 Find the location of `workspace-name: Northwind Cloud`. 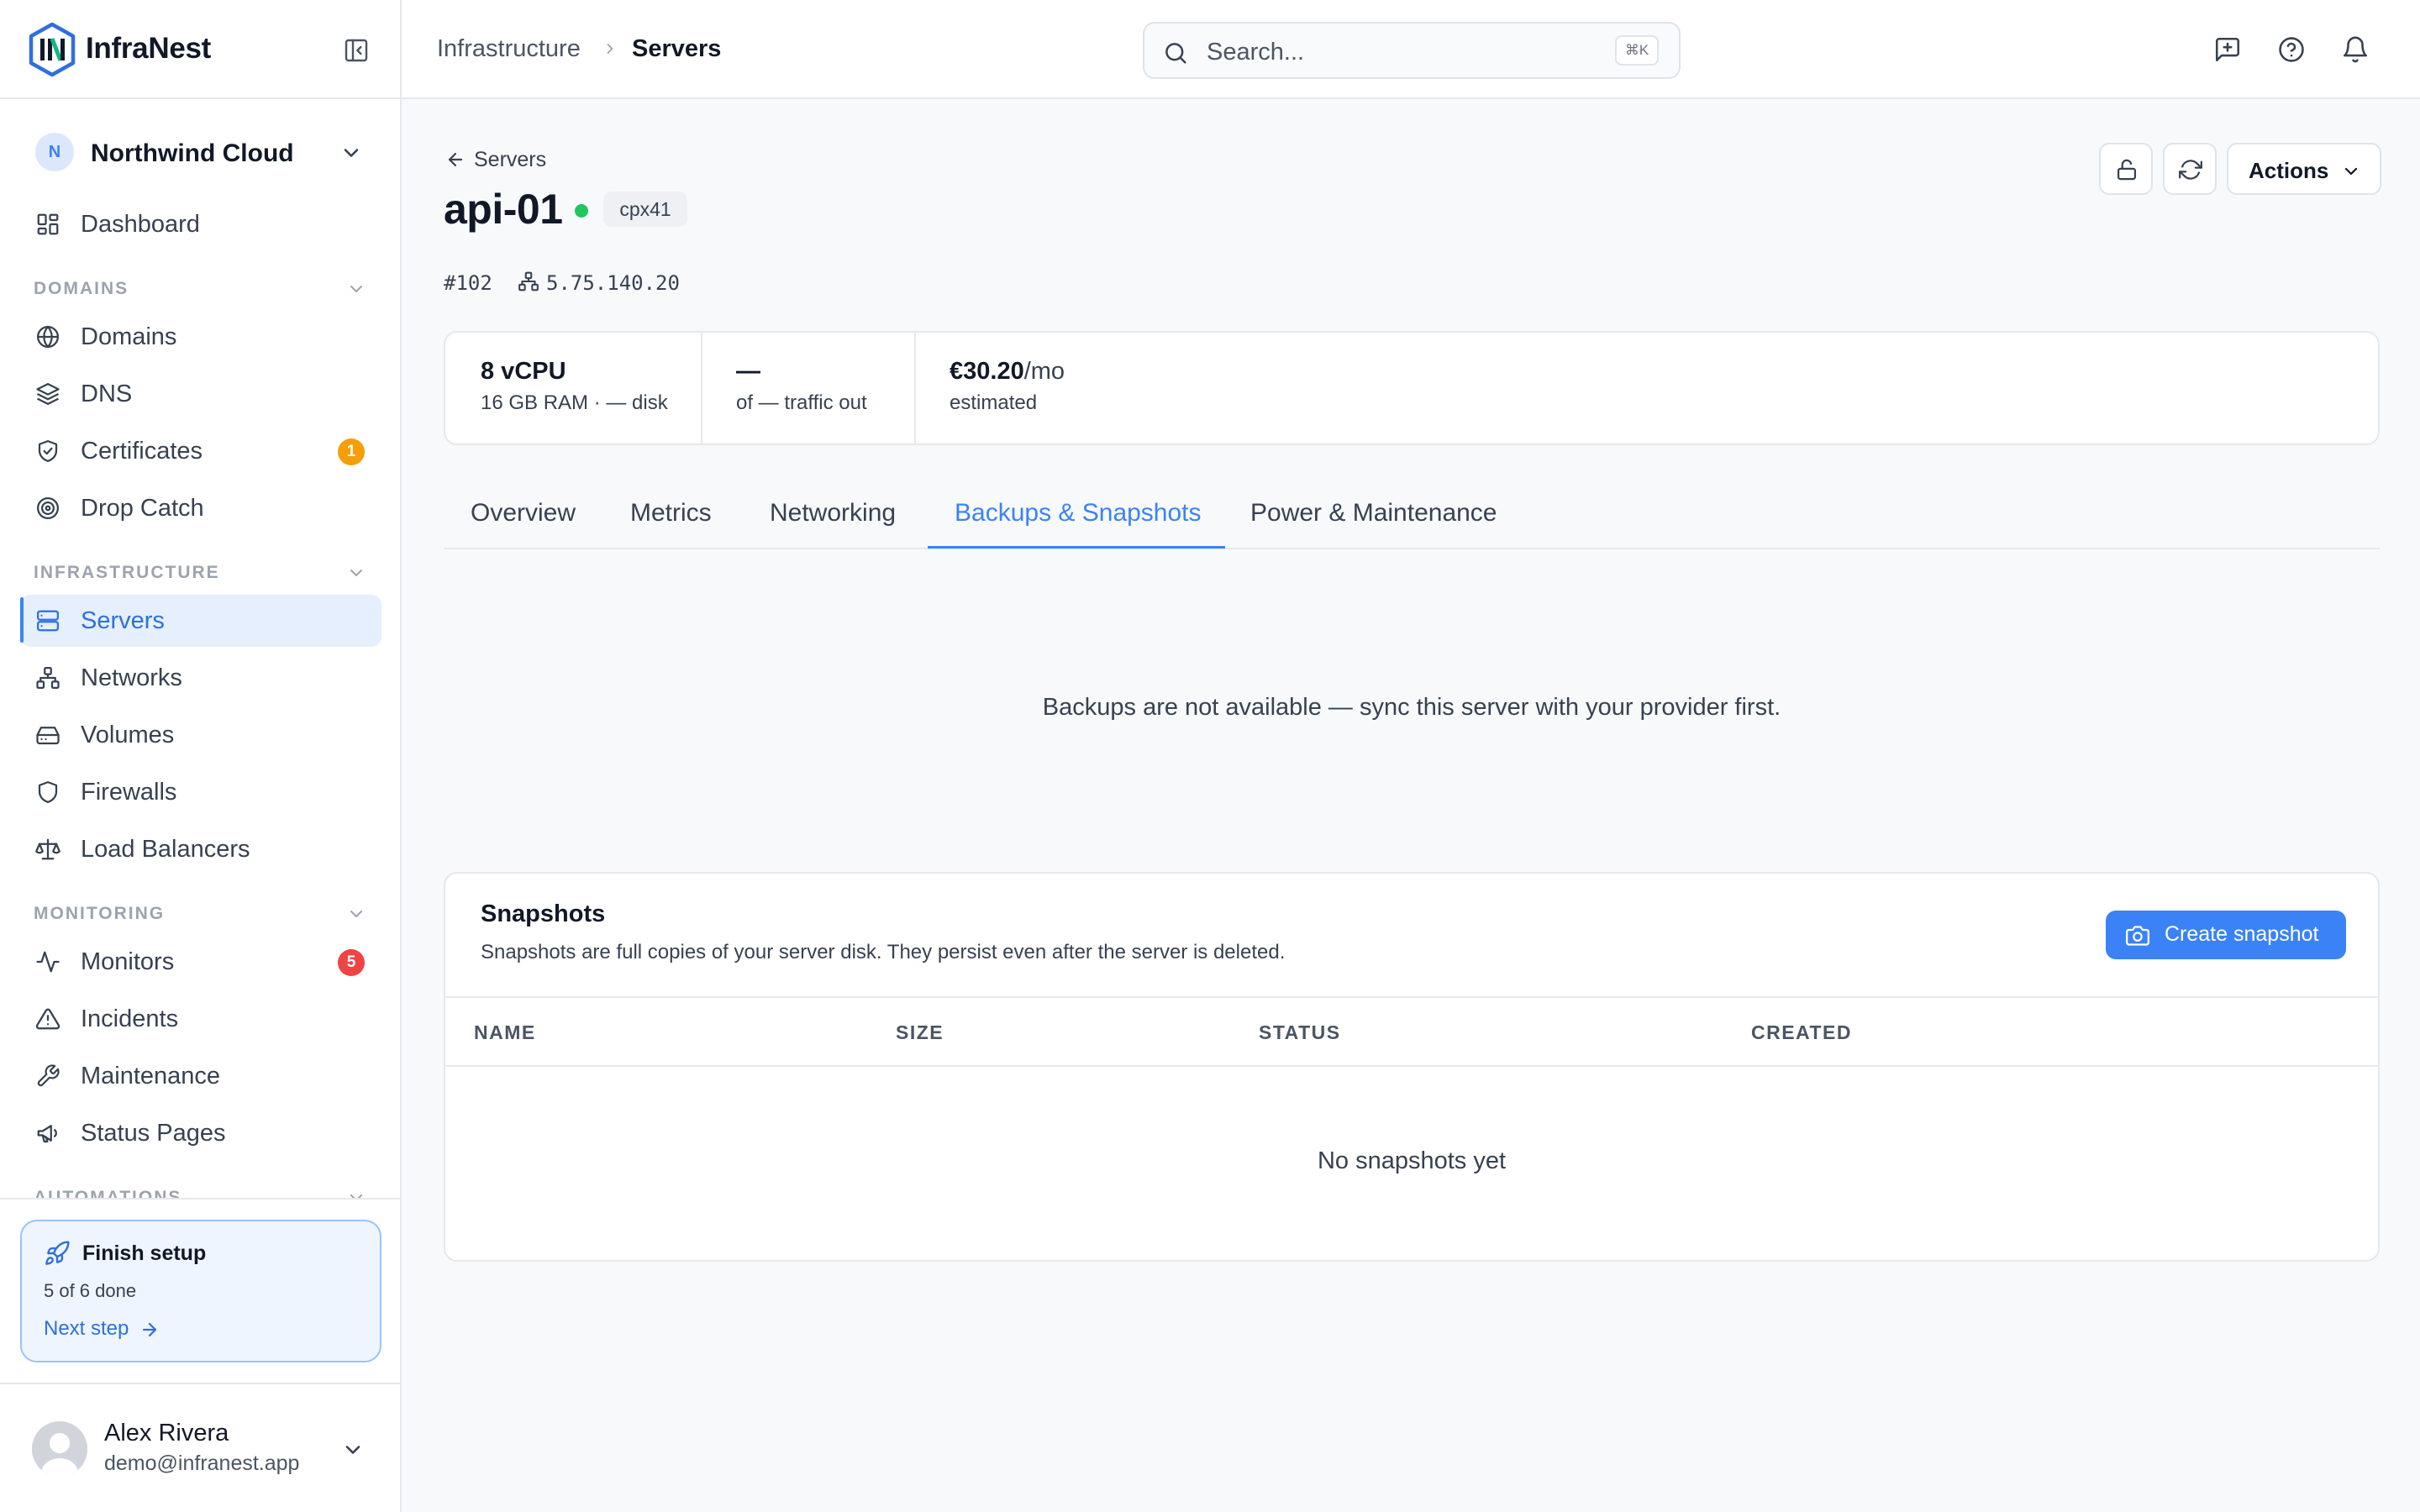

workspace-name: Northwind Cloud is located at coordinates (192, 153).